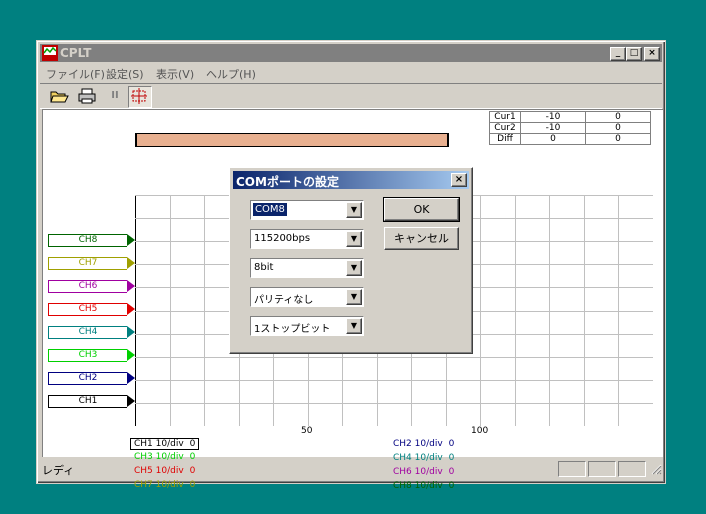 Image resolution: width=706 pixels, height=514 pixels. What do you see at coordinates (292, 140) in the screenshot?
I see `range-bar` at bounding box center [292, 140].